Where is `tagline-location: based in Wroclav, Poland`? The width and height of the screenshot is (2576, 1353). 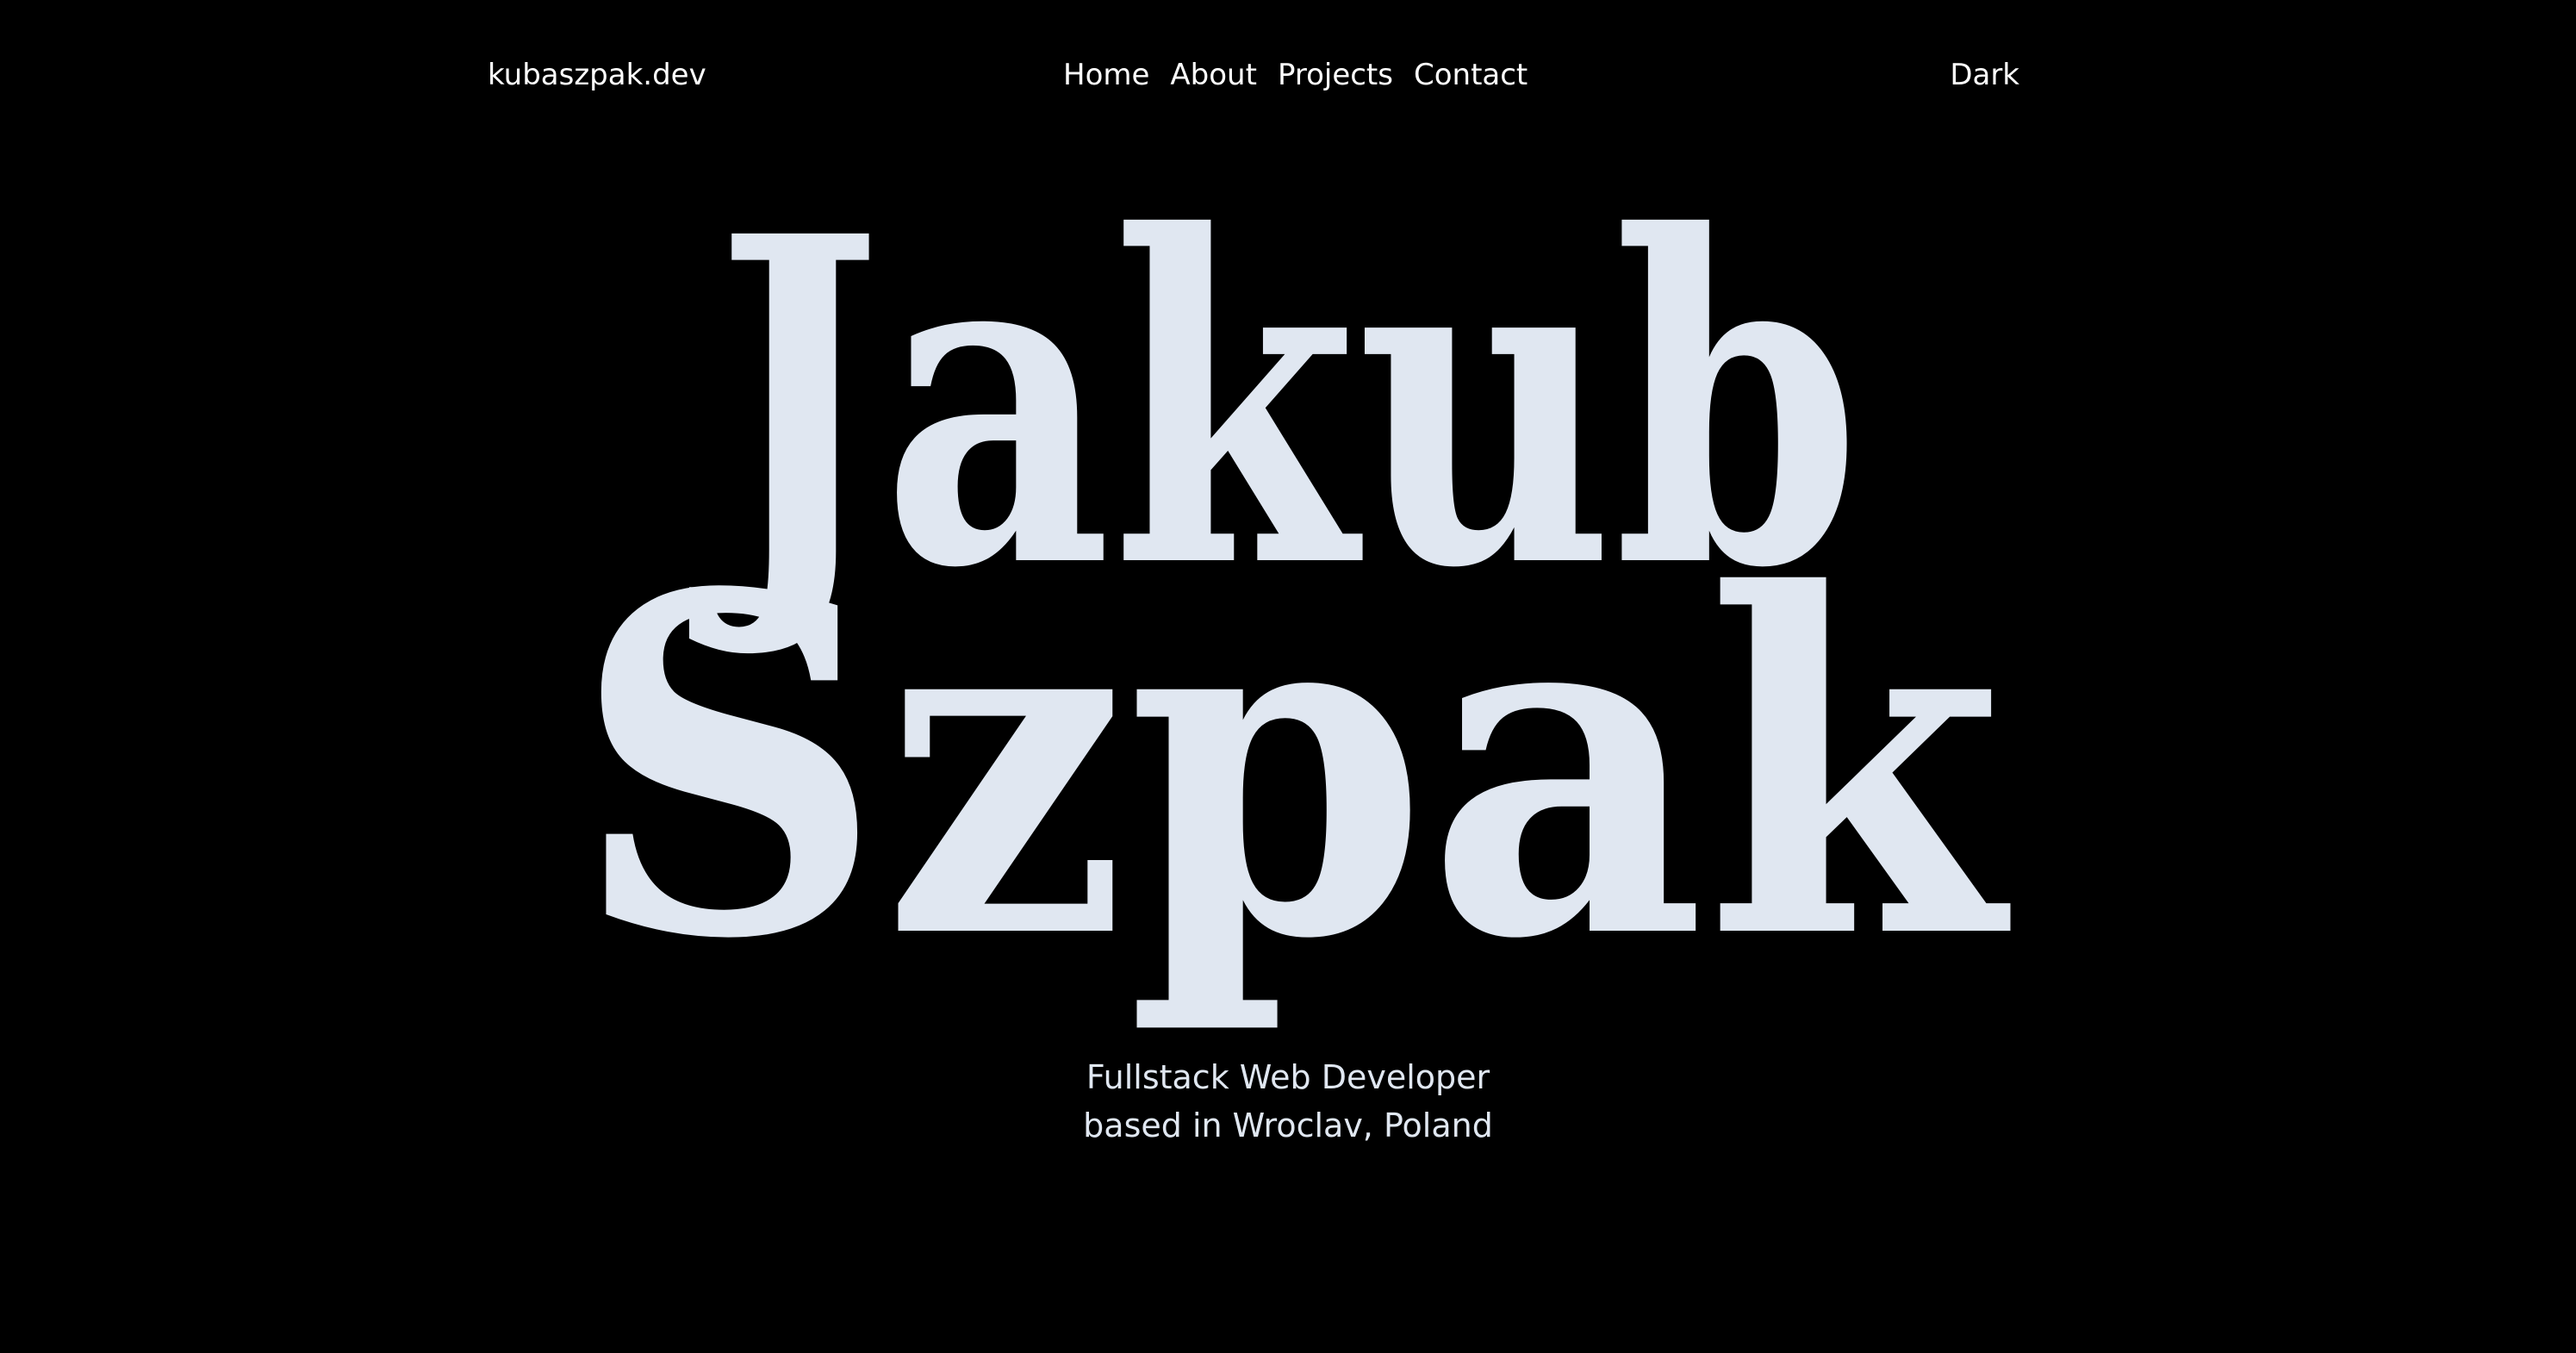 tagline-location: based in Wroclav, Poland is located at coordinates (1288, 1125).